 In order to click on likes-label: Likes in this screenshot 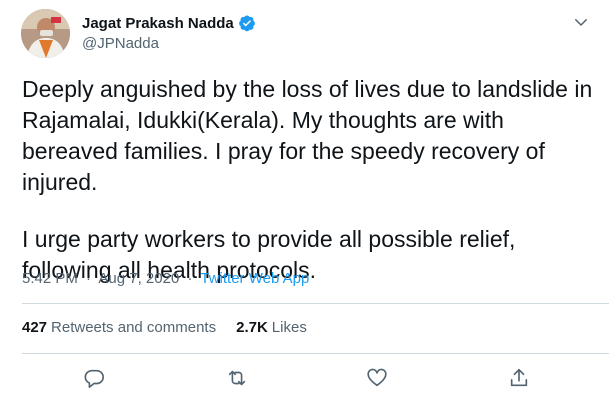, I will do `click(289, 327)`.